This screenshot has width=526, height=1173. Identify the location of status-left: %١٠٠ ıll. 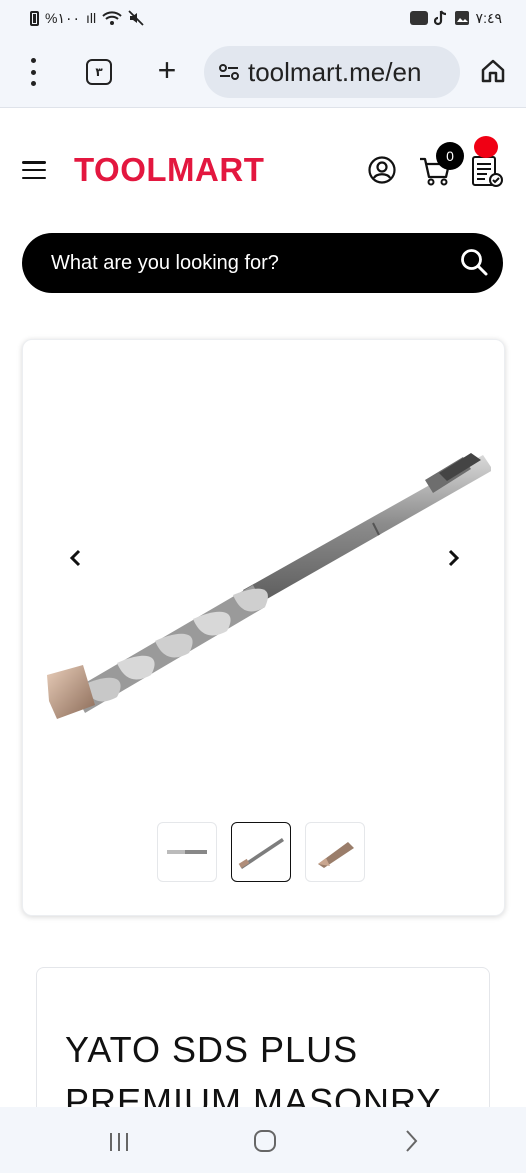
(87, 18).